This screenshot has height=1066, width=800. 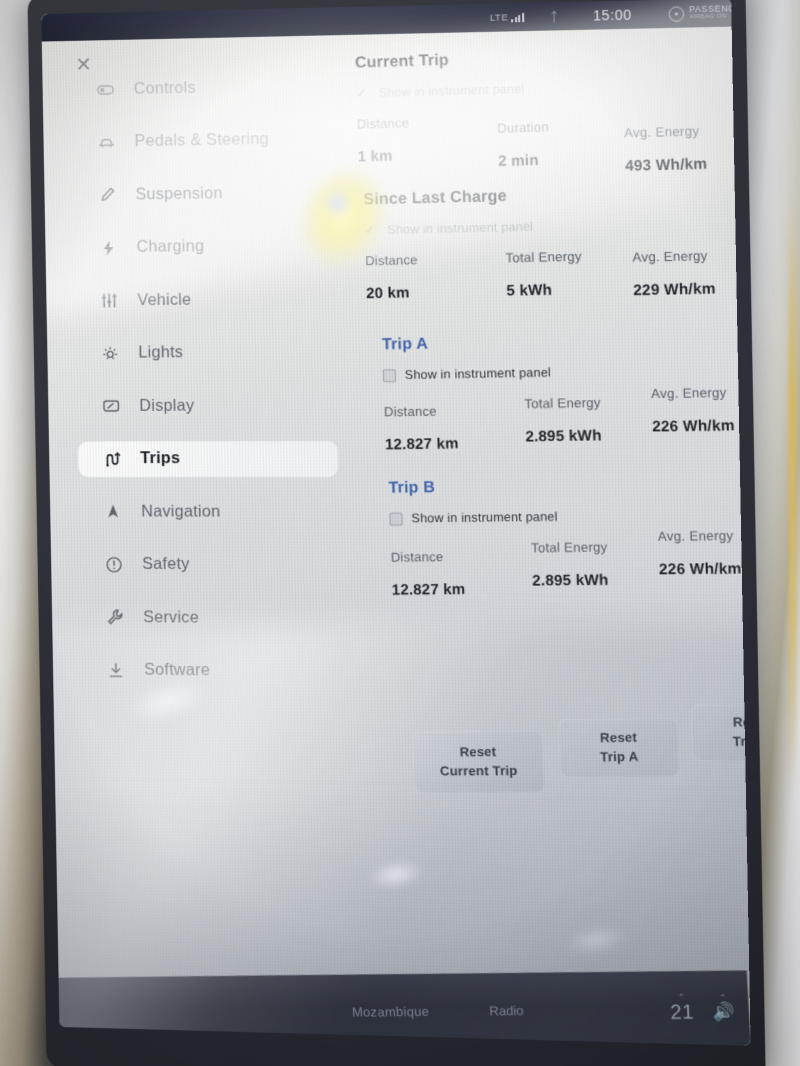 What do you see at coordinates (106, 89) in the screenshot?
I see `toggle-switch-icon` at bounding box center [106, 89].